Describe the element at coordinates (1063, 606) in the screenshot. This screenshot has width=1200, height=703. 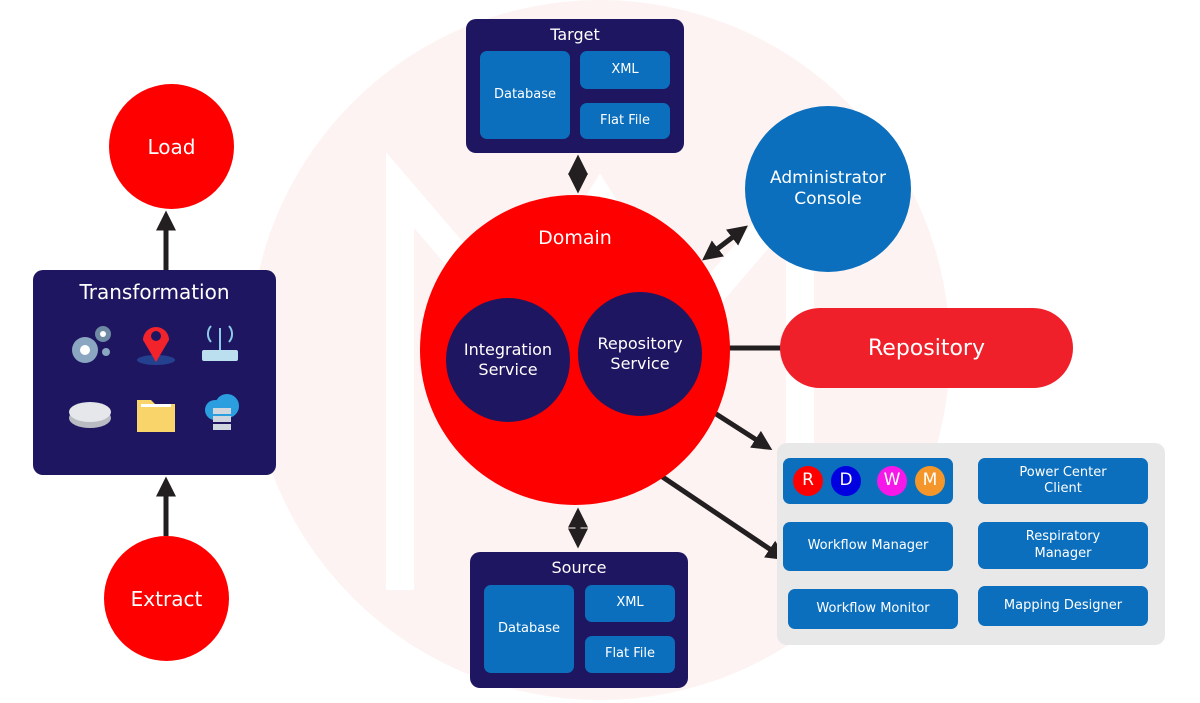
I see `mapping-designer: Mapping Designer` at that location.